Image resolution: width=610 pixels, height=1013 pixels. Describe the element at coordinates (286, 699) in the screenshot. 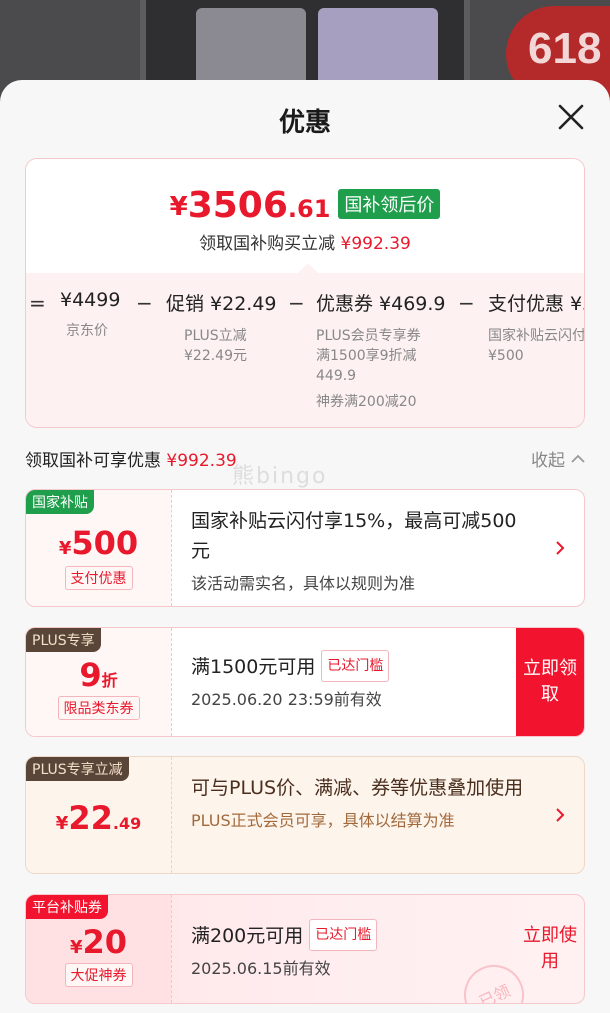

I see `coupon-expiry: 2025.06.20 23:59前有效` at that location.